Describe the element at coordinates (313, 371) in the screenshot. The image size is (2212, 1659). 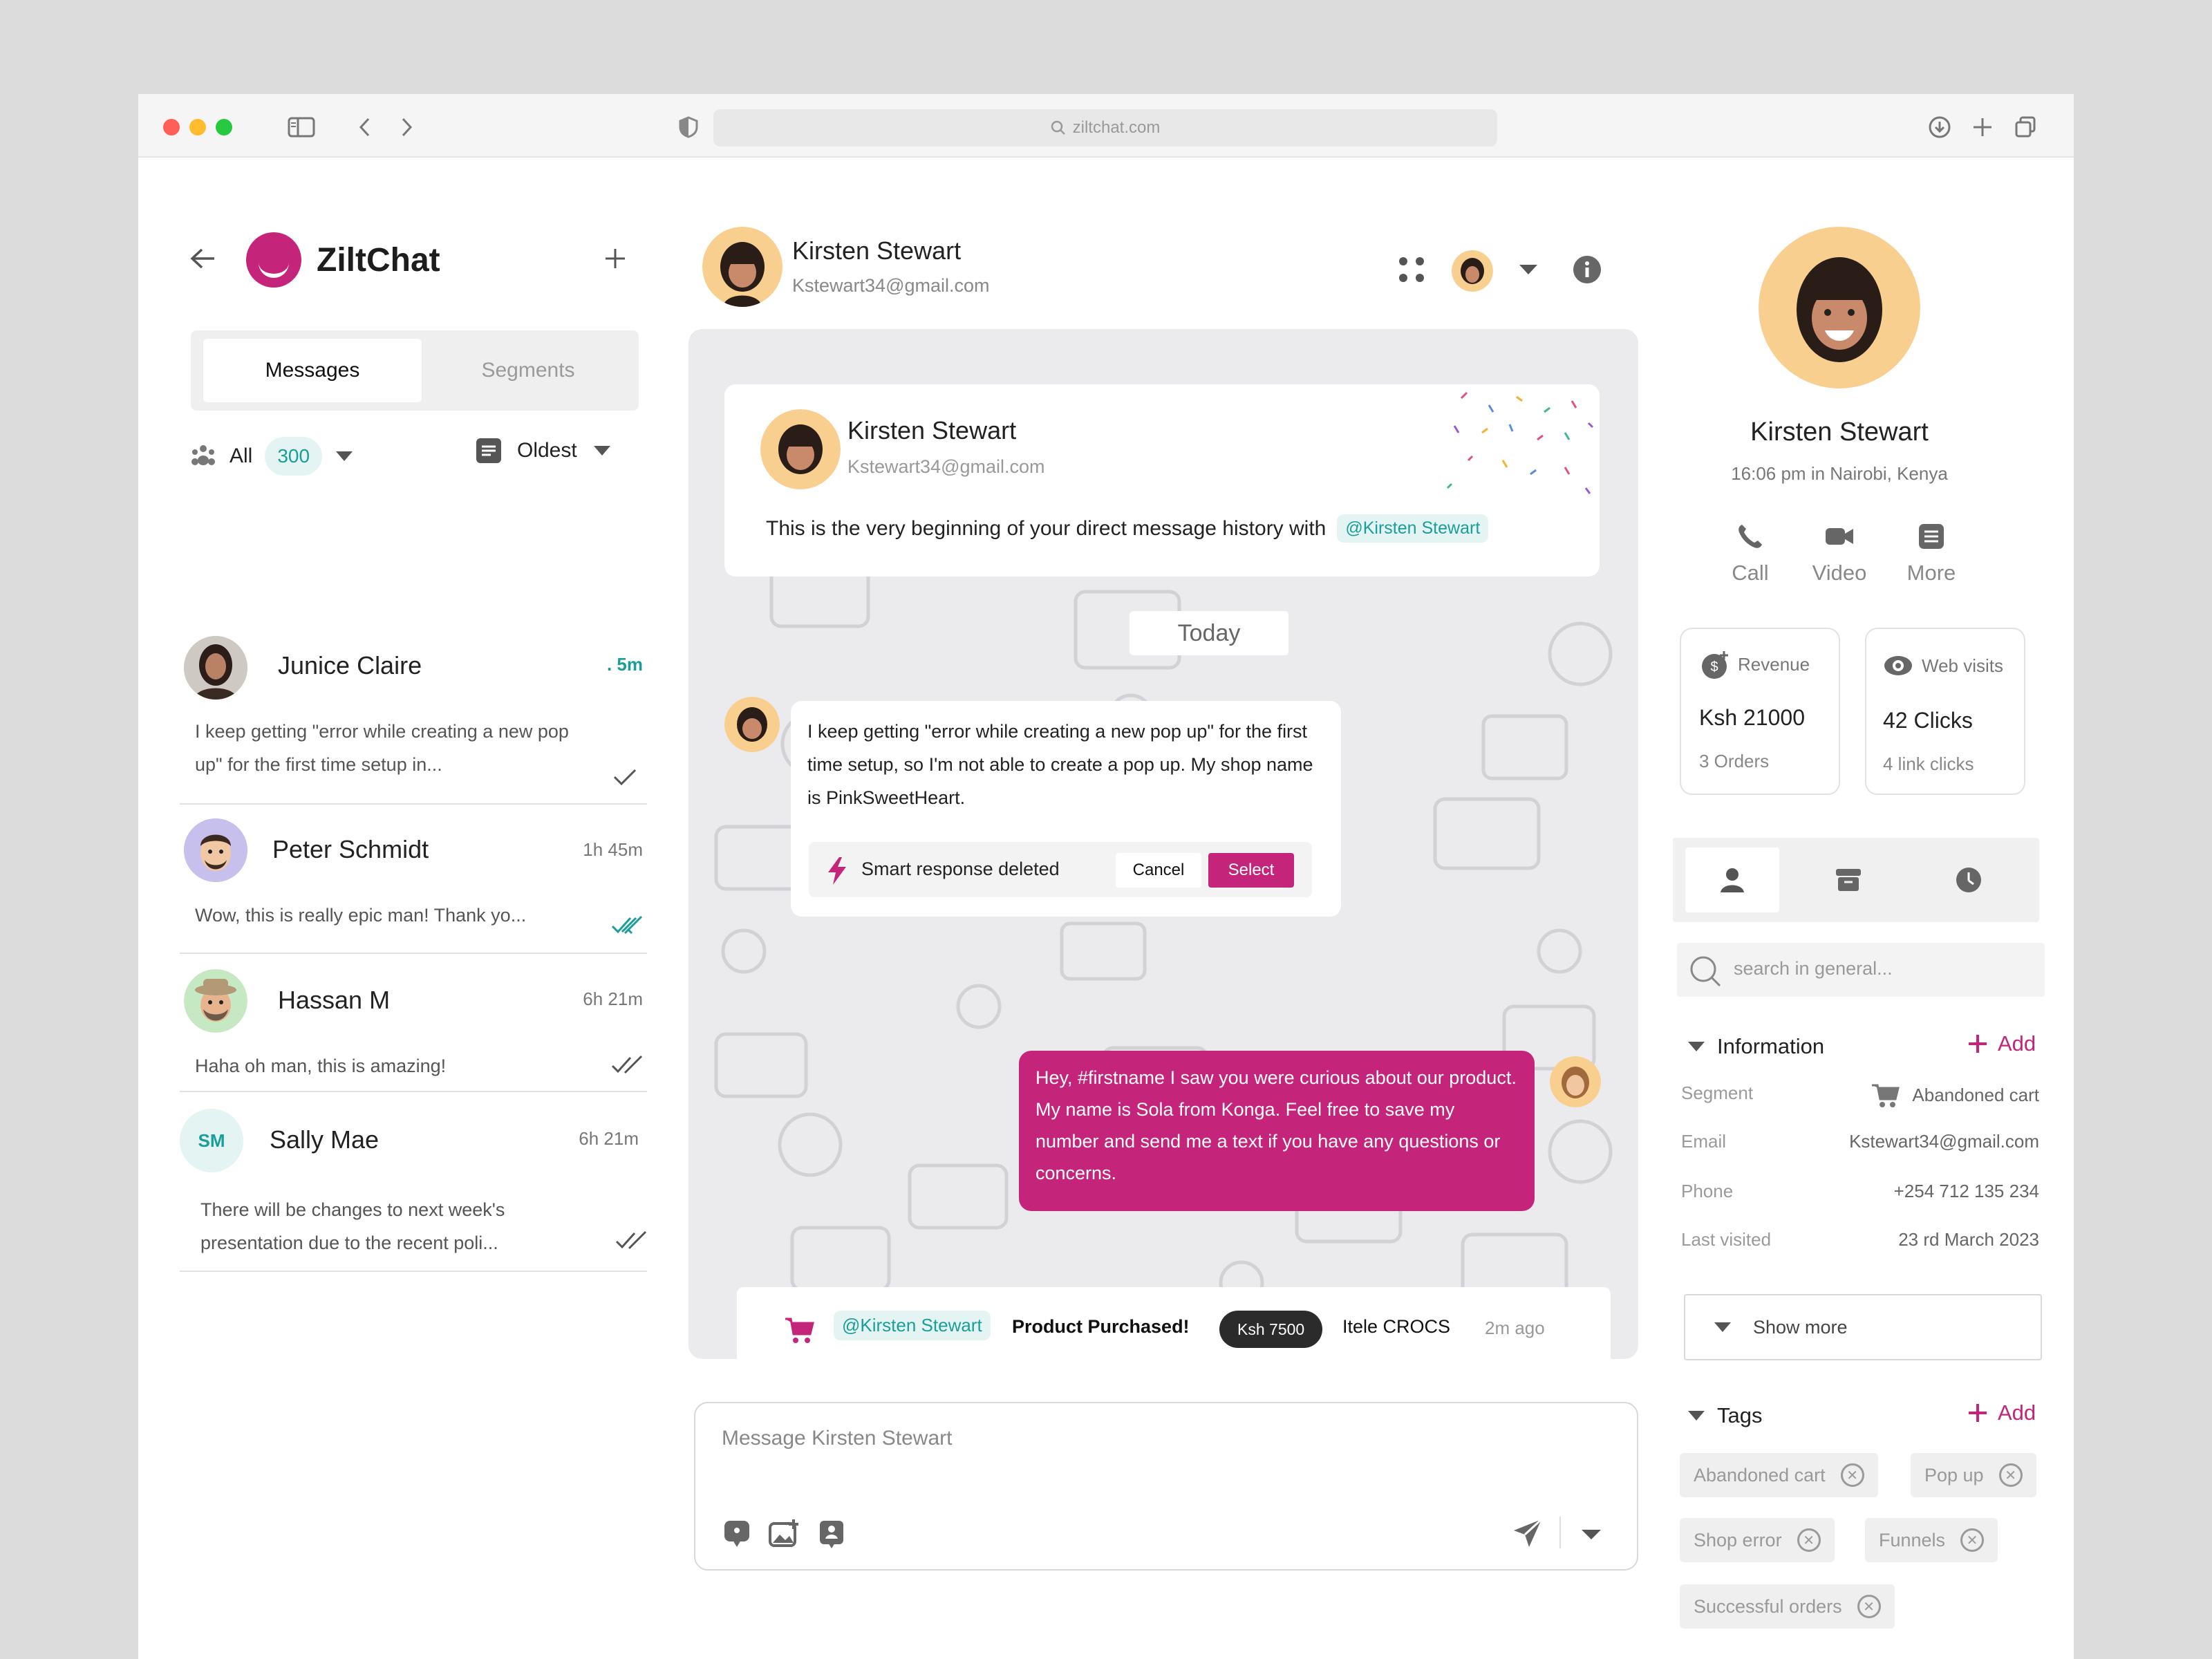
I see `tab-messages: Messages` at that location.